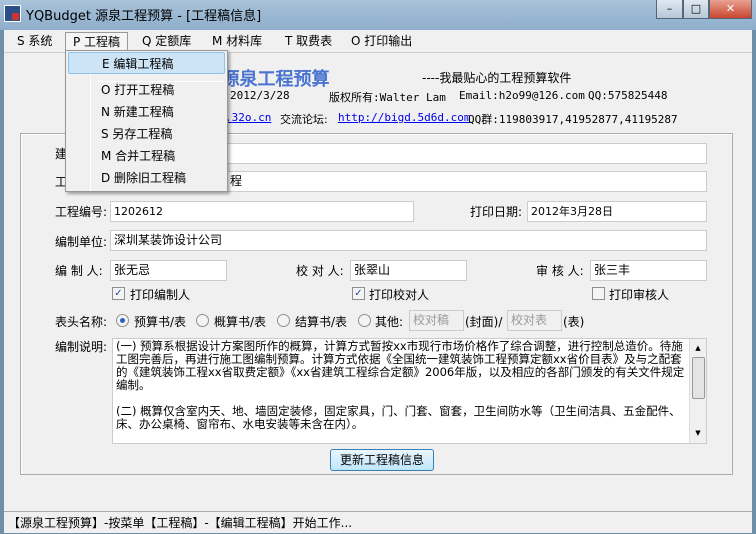  Describe the element at coordinates (484, 322) in the screenshot. I see `cover-suffix: (封面)/` at that location.